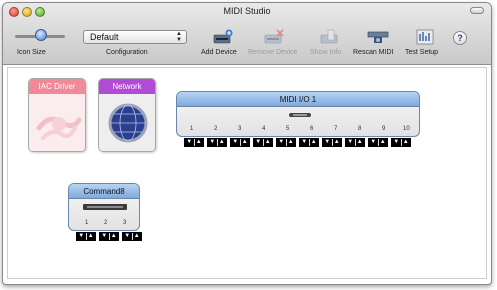  What do you see at coordinates (288, 129) in the screenshot?
I see `midi-io-port-number: 5` at bounding box center [288, 129].